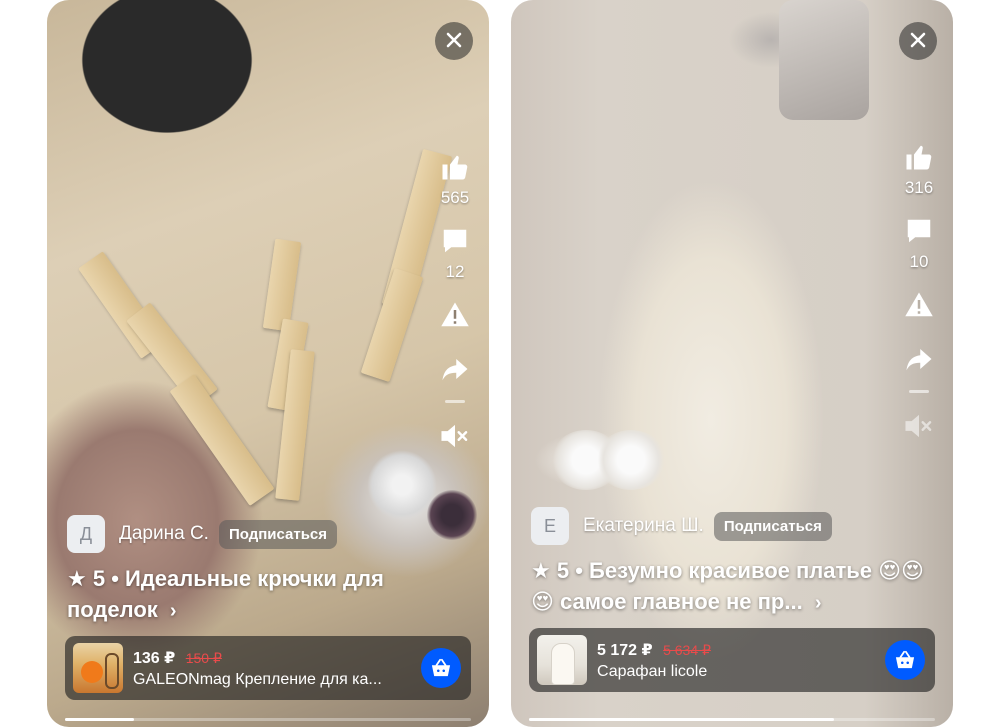 The width and height of the screenshot is (1000, 727). I want to click on product-old-price: 5 634 ₽, so click(687, 649).